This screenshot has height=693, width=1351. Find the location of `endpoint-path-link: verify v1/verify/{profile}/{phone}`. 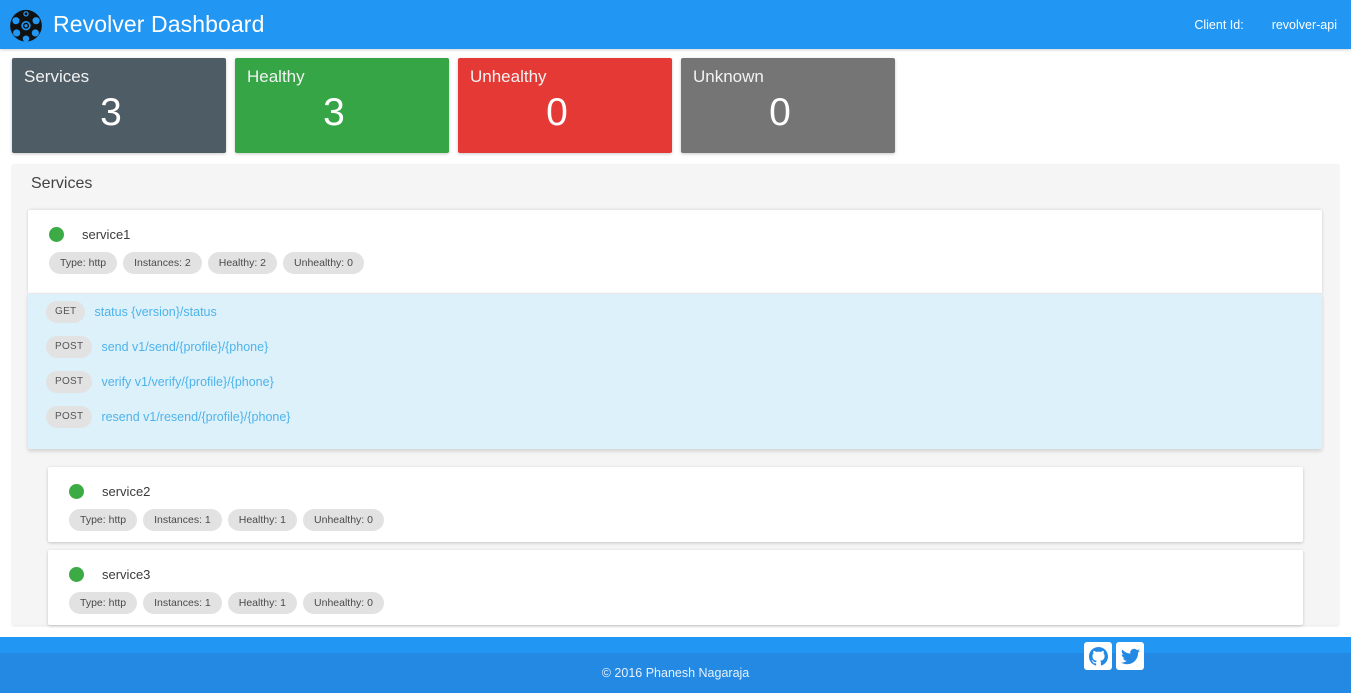

endpoint-path-link: verify v1/verify/{profile}/{phone} is located at coordinates (187, 382).